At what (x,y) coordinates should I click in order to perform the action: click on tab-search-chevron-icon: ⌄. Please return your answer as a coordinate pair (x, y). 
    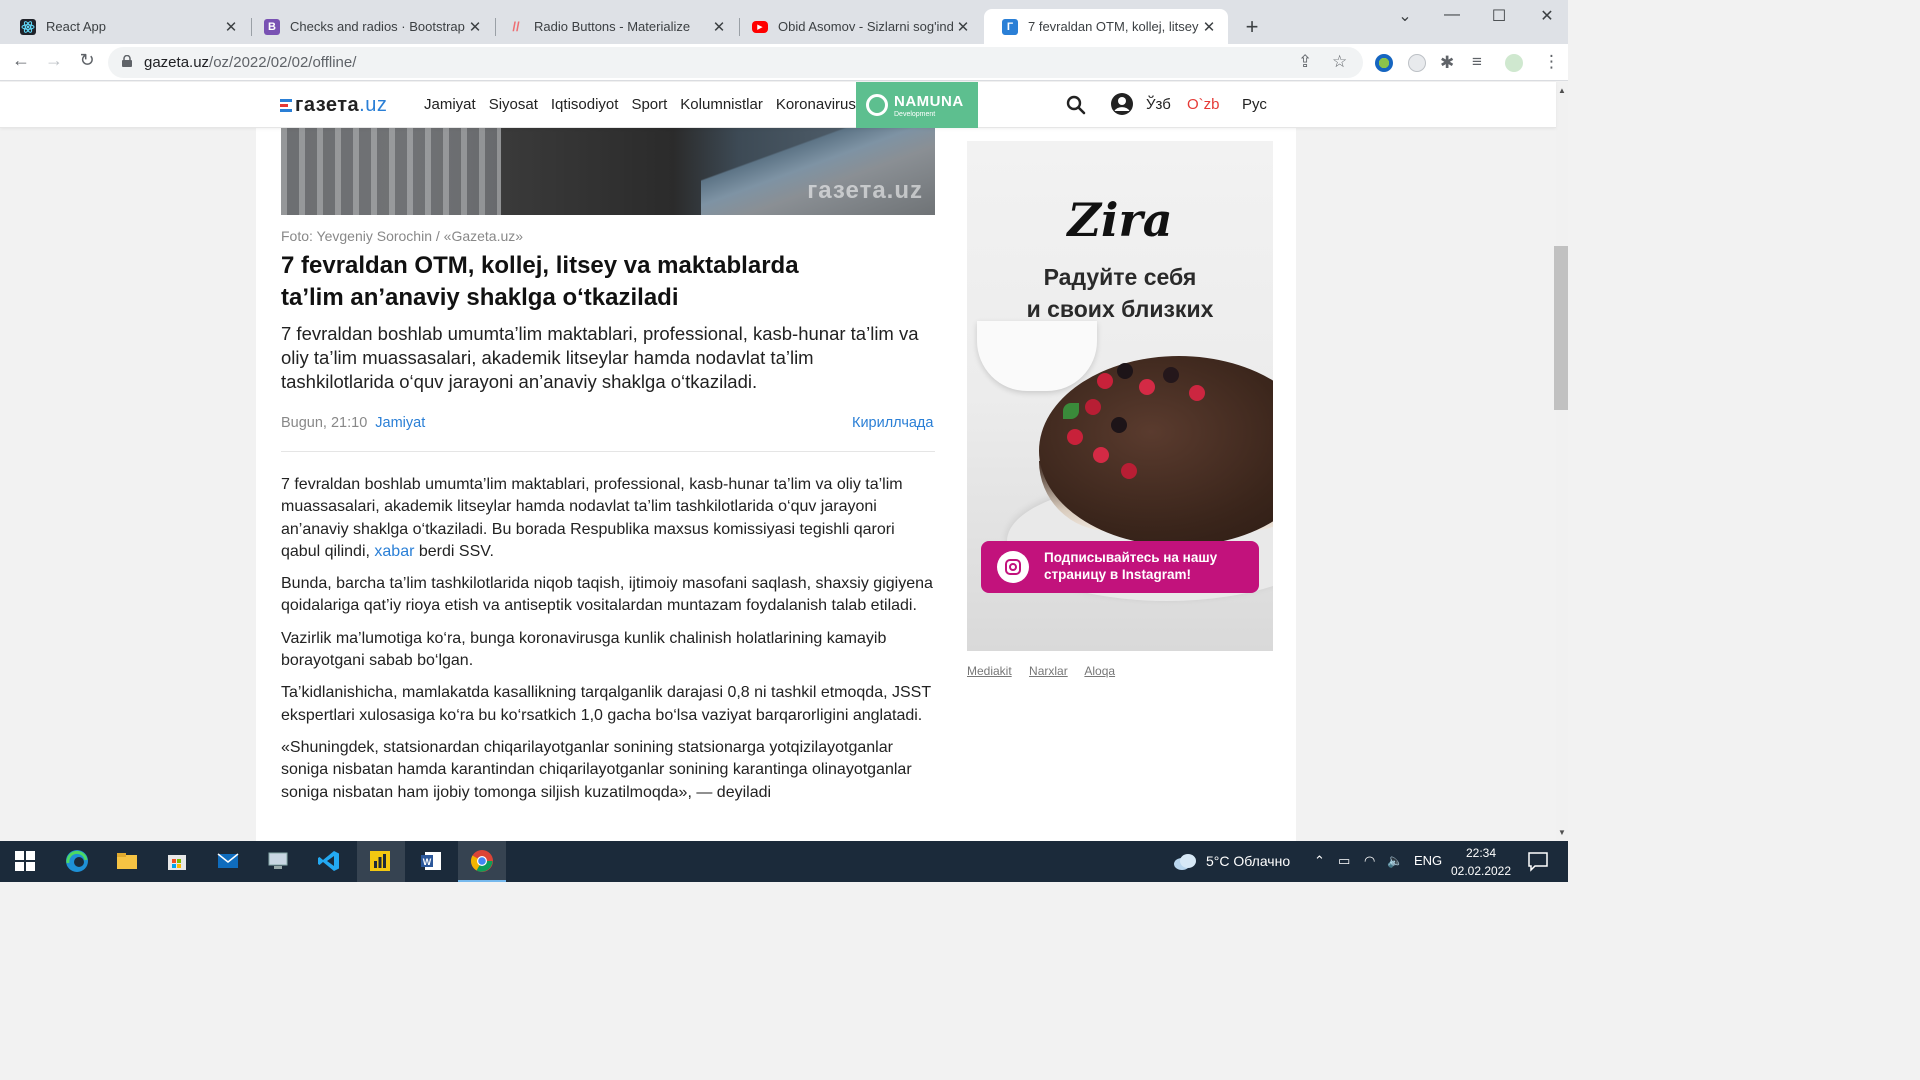
    Looking at the image, I should click on (1405, 16).